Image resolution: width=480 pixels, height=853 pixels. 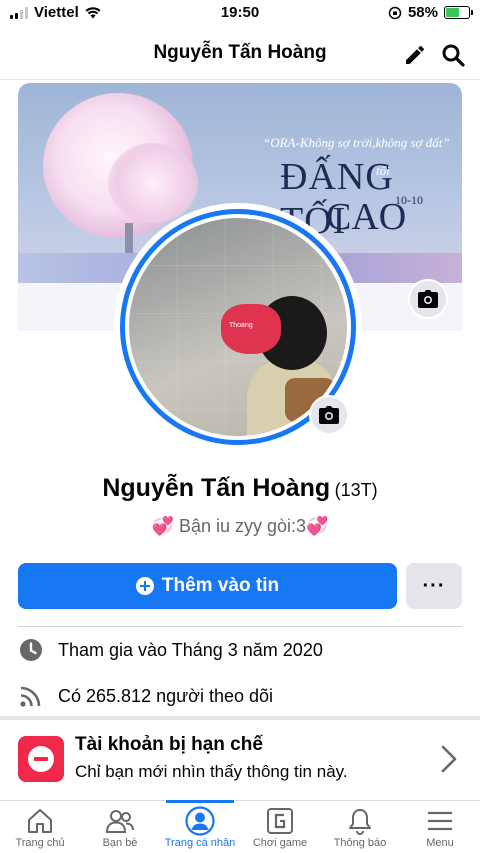 I want to click on nav-label-home: Trang chủ, so click(x=40, y=843).